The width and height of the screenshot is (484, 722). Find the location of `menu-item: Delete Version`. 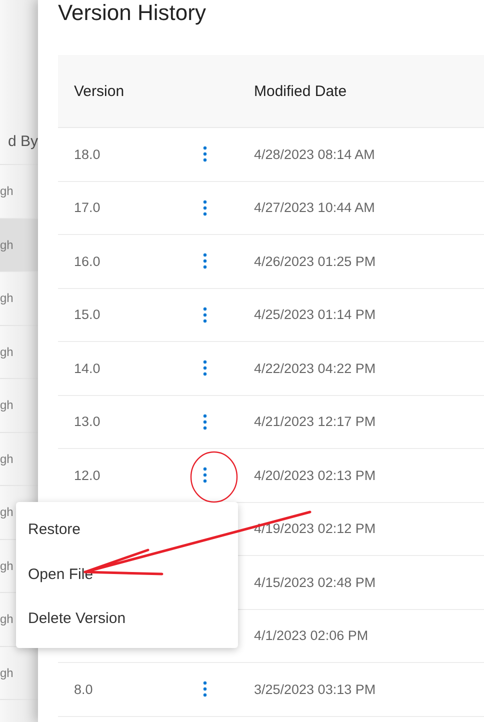

menu-item: Delete Version is located at coordinates (127, 619).